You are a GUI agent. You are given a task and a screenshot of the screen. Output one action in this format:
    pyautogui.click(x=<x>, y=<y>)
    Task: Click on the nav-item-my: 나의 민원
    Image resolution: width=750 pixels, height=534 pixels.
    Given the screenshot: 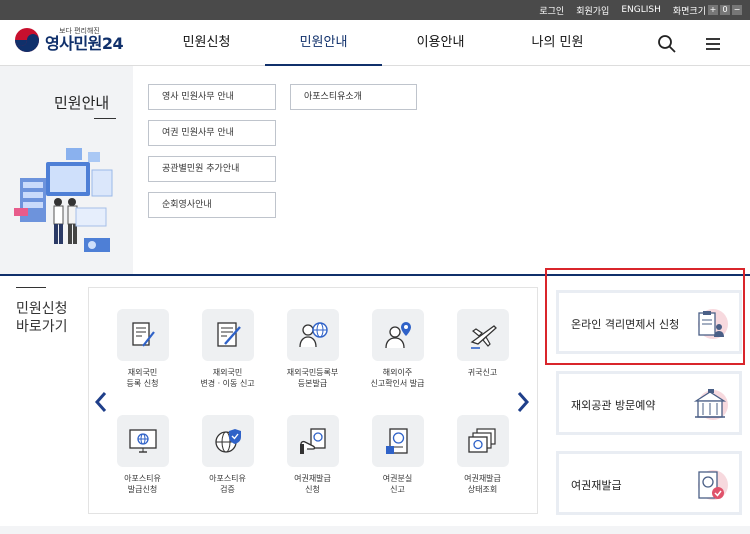 What is the action you would take?
    pyautogui.click(x=557, y=43)
    